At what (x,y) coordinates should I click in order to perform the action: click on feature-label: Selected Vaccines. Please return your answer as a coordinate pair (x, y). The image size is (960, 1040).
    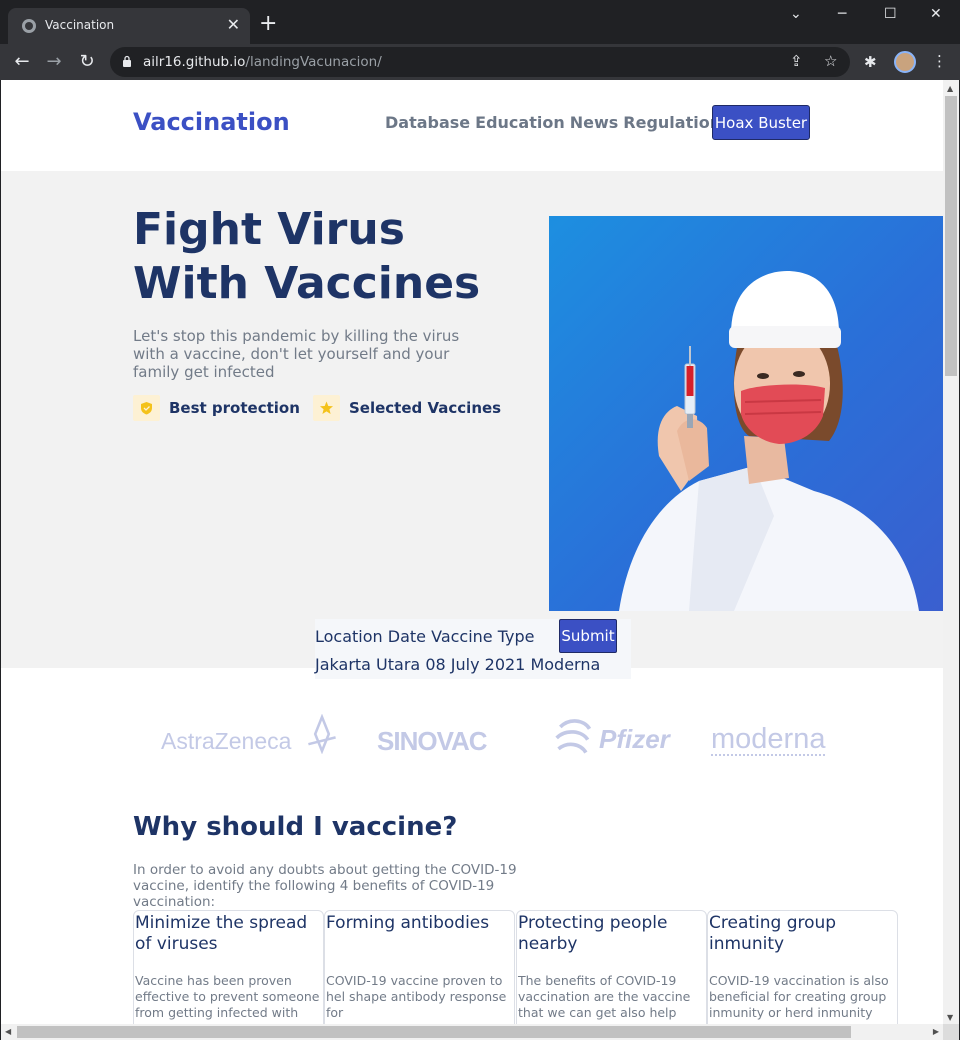
    Looking at the image, I should click on (425, 408).